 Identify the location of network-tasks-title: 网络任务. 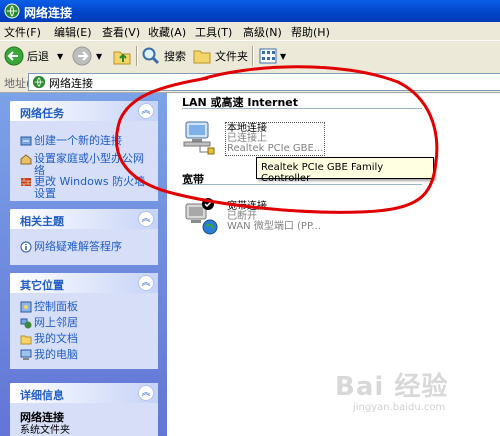
(42, 113).